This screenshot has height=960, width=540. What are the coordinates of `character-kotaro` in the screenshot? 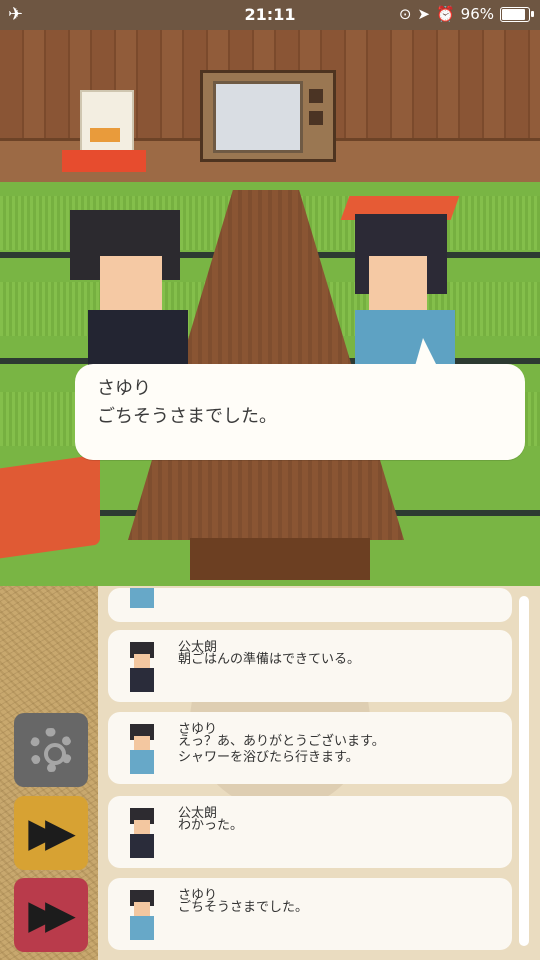 It's located at (130, 290).